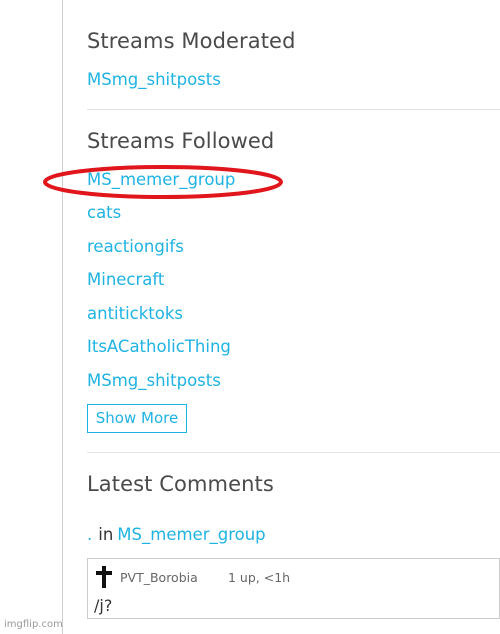 The image size is (500, 634). I want to click on streams-moderated-heading: Streams Moderated, so click(191, 41).